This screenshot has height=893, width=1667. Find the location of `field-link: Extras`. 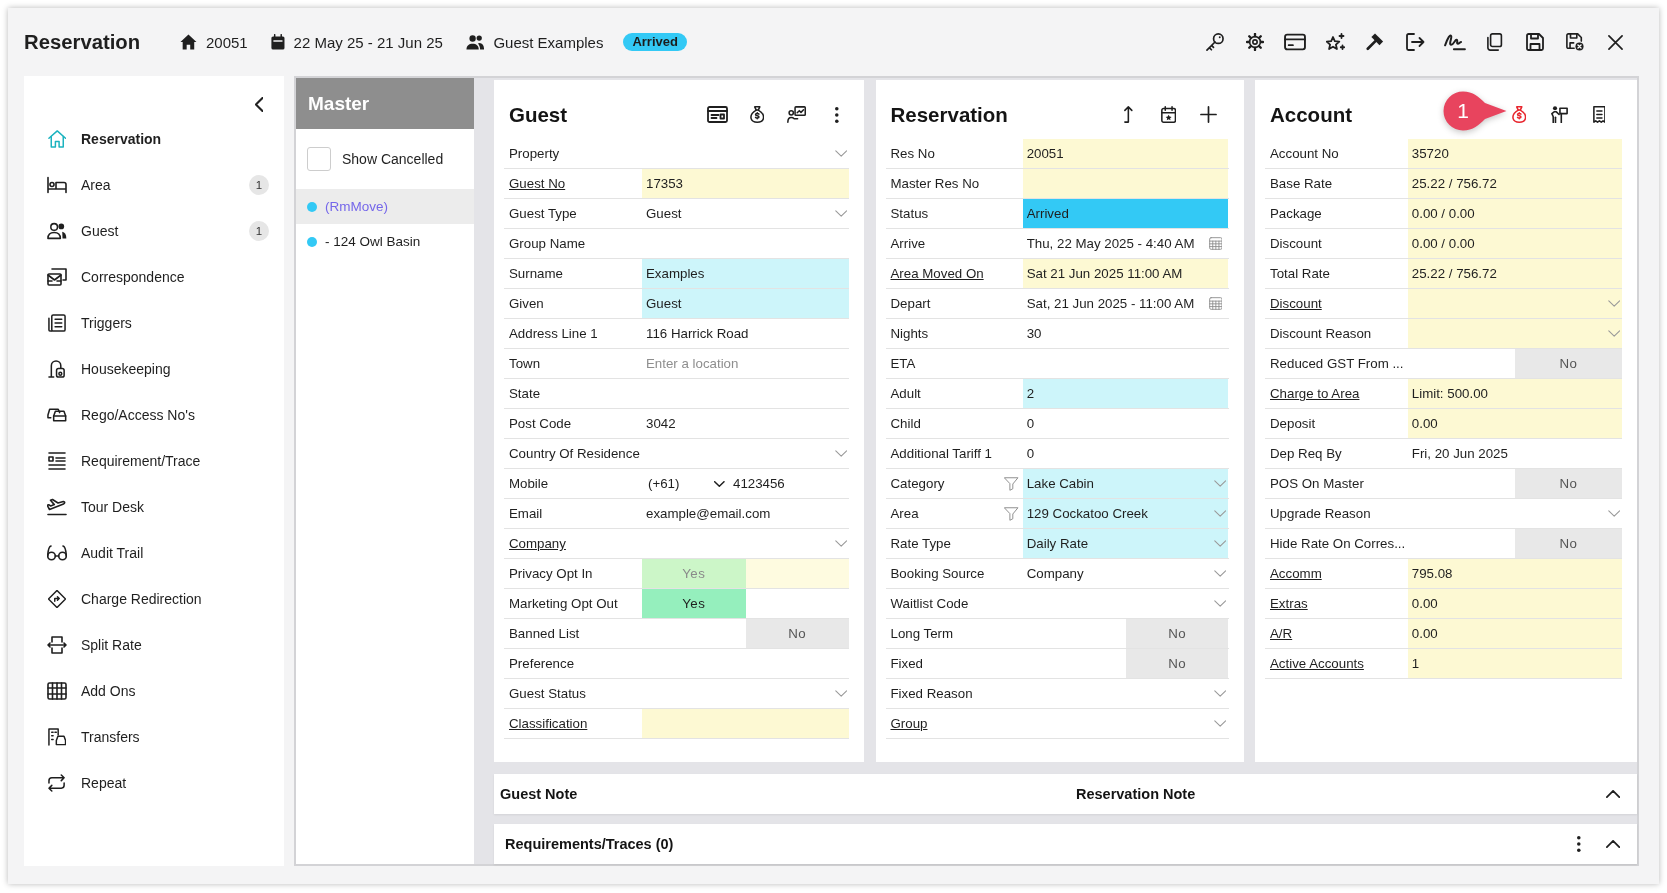

field-link: Extras is located at coordinates (1289, 603).